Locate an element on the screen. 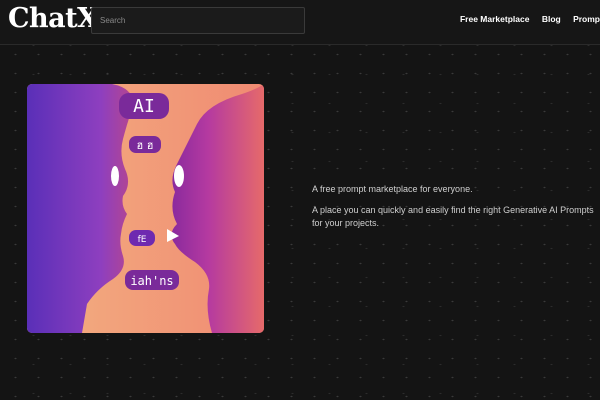 The height and width of the screenshot is (400, 600). main-nav: Free Marketplace Blog Promp is located at coordinates (525, 19).